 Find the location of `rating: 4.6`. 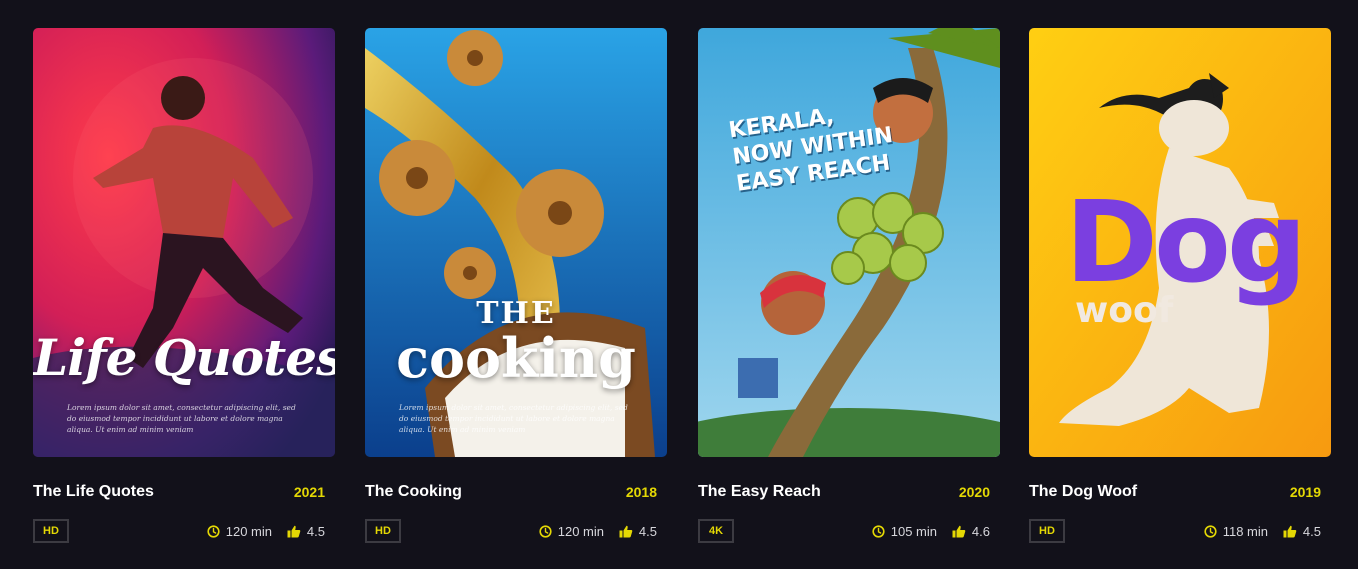

rating: 4.6 is located at coordinates (971, 531).